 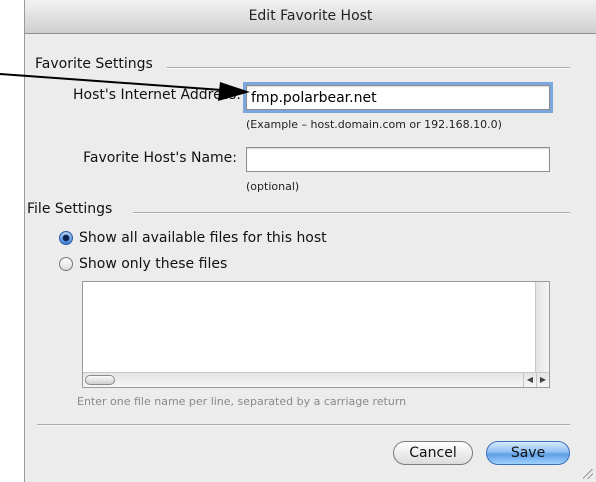 What do you see at coordinates (234, 91) in the screenshot?
I see `annotation-arrow-head` at bounding box center [234, 91].